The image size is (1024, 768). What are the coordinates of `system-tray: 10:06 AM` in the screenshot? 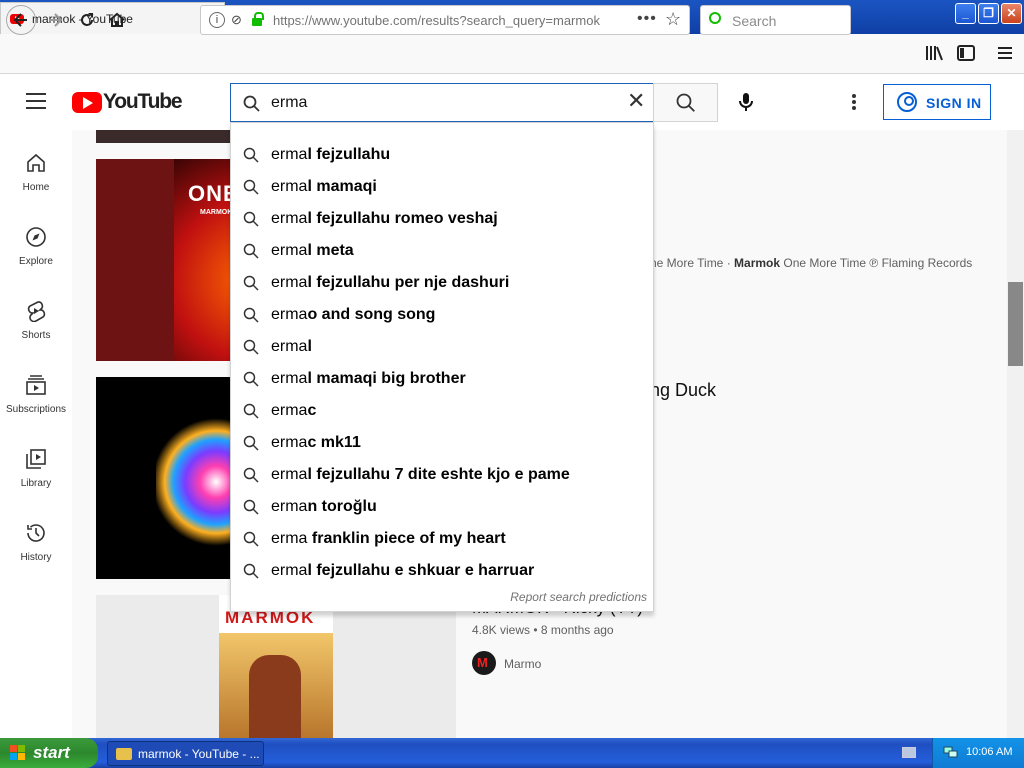 It's located at (978, 753).